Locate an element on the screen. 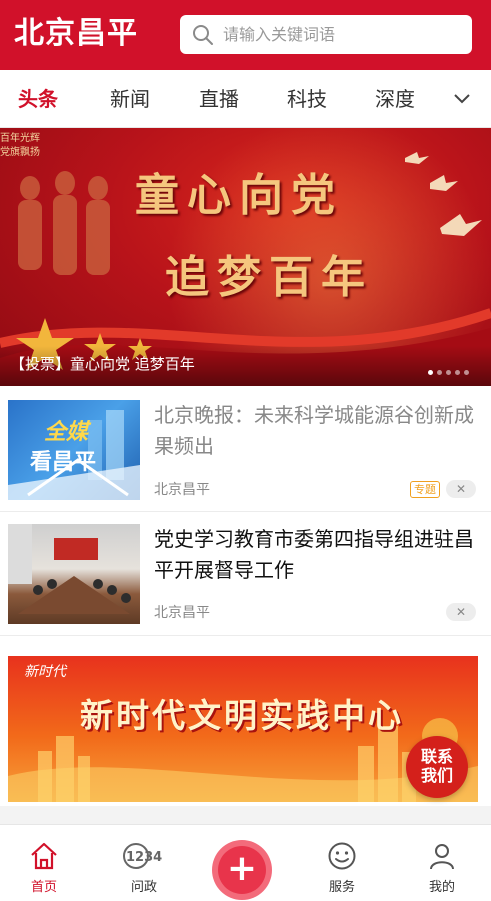 This screenshot has height=901, width=491. plus-icon: + is located at coordinates (242, 870).